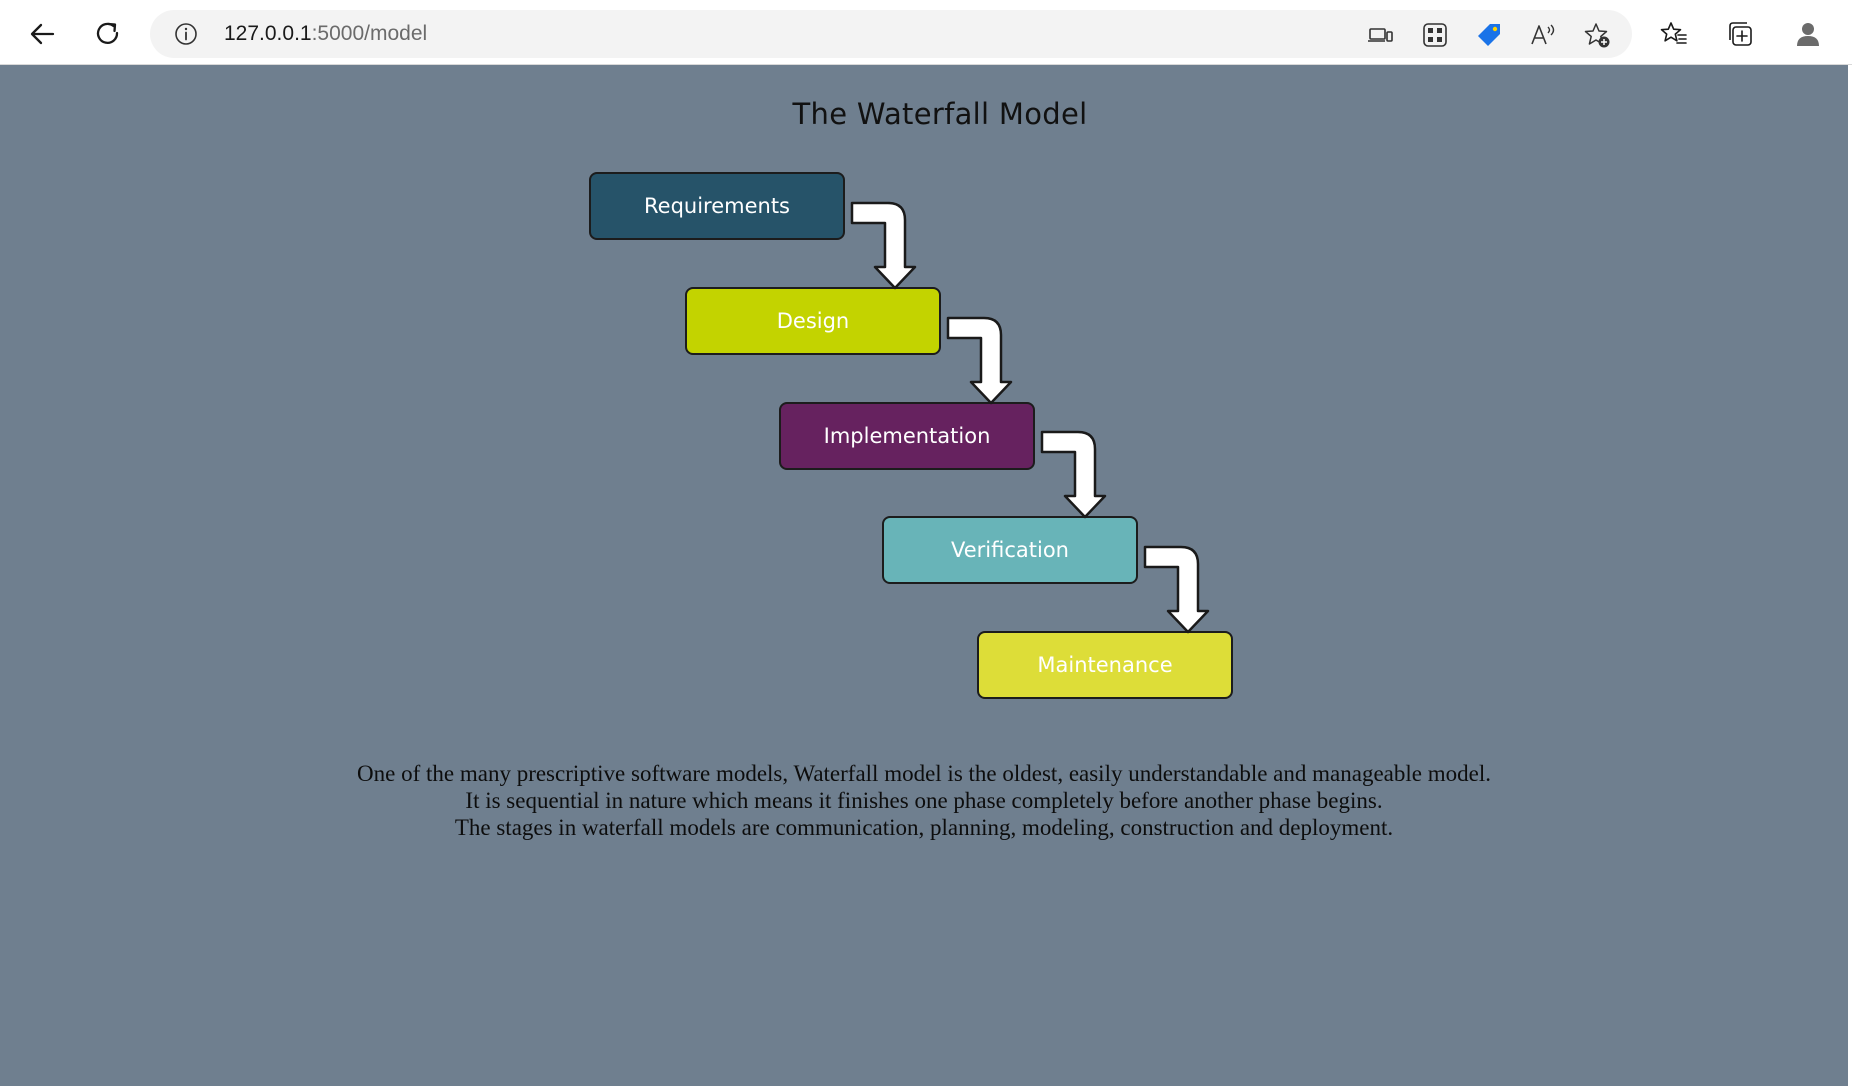  I want to click on add-favorite-button, so click(1597, 35).